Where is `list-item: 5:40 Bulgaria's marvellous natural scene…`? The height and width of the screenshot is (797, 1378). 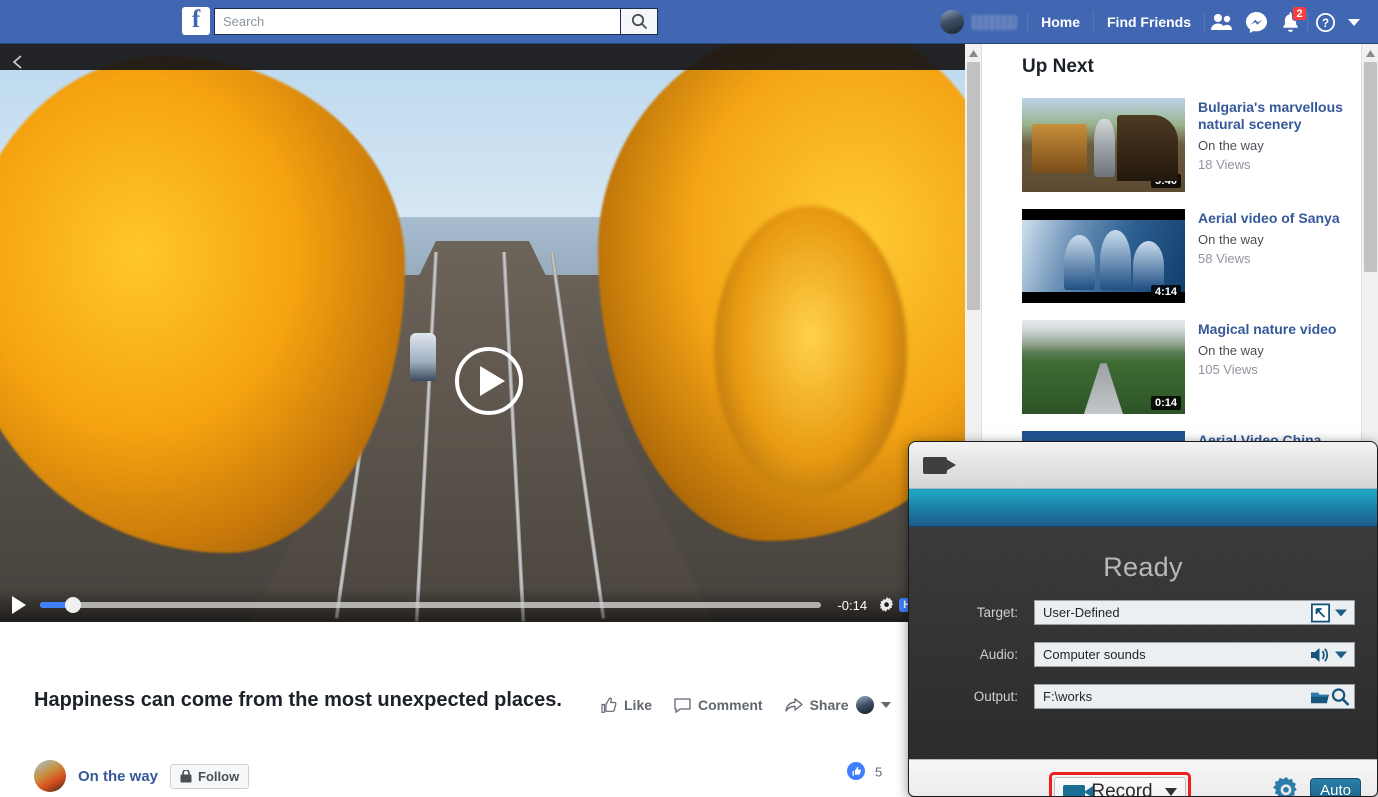 list-item: 5:40 Bulgaria's marvellous natural scene… is located at coordinates (1191, 153).